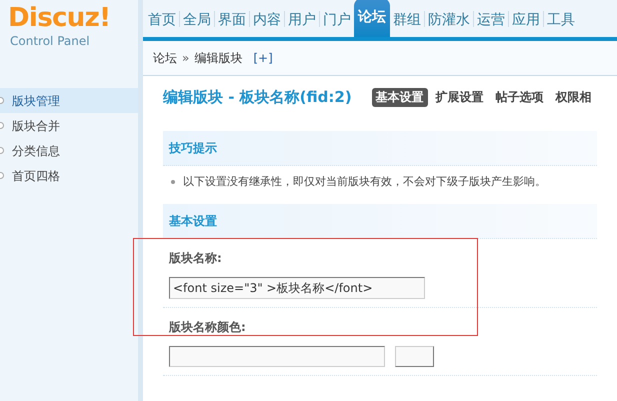 This screenshot has width=617, height=401. Describe the element at coordinates (208, 327) in the screenshot. I see `field-label: 版块名称颜色:` at that location.